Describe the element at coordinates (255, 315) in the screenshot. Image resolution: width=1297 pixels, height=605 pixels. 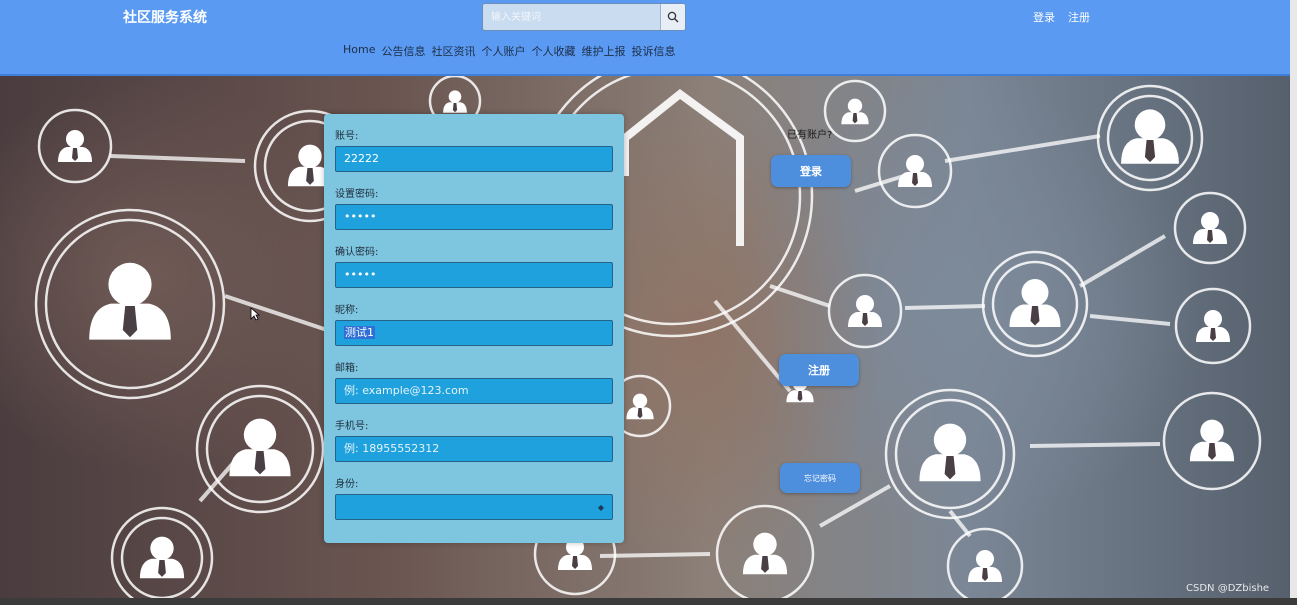
I see `mouse-cursor-icon` at that location.